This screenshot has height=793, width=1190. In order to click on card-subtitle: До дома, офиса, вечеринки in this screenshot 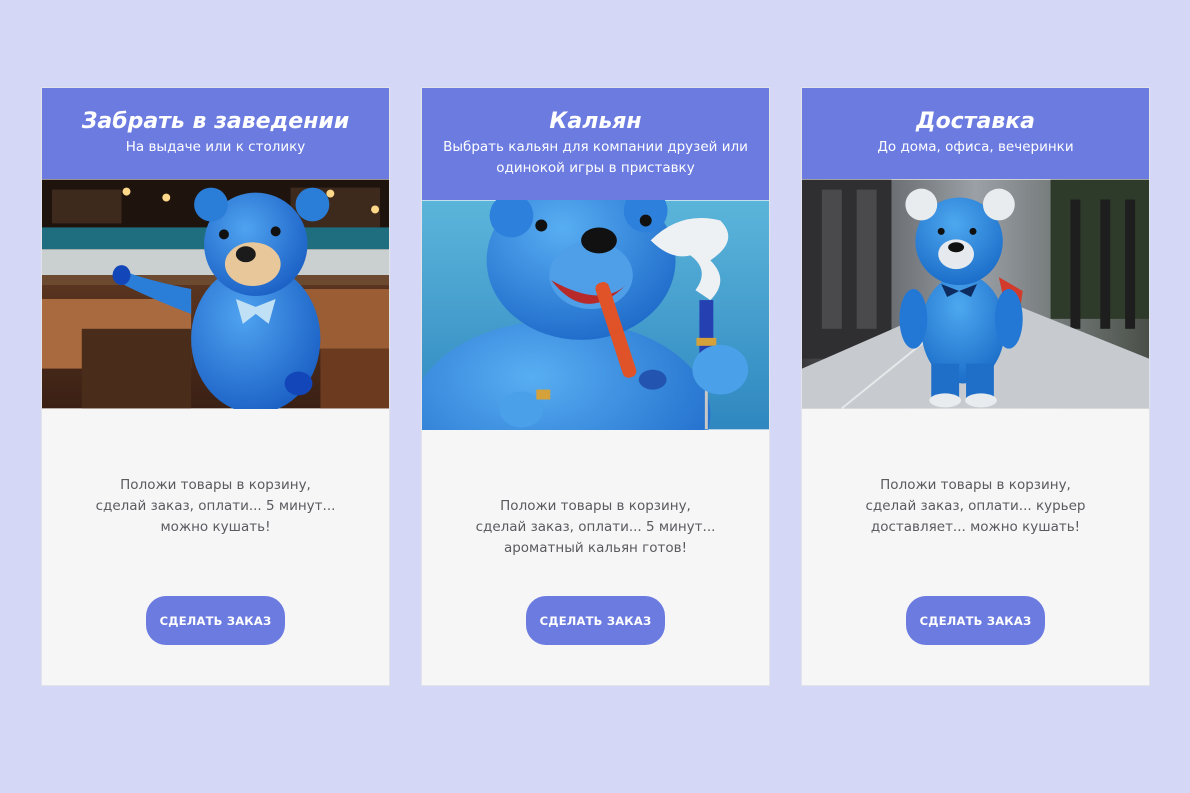, I will do `click(975, 147)`.